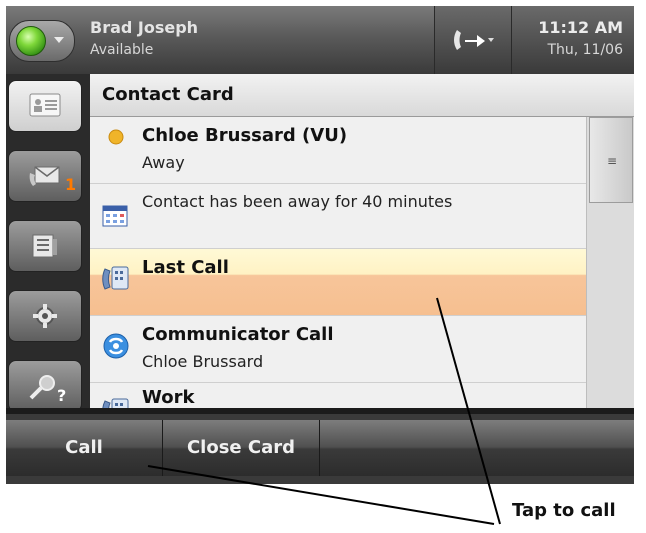 The image size is (646, 533). I want to click on call-forward-button, so click(472, 40).